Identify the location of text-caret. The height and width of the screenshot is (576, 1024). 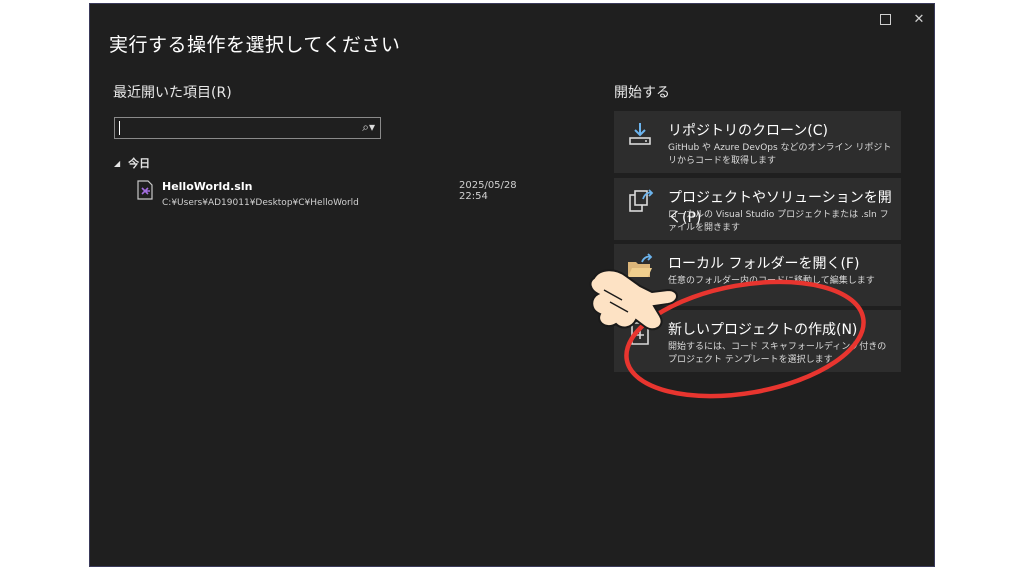
(119, 128).